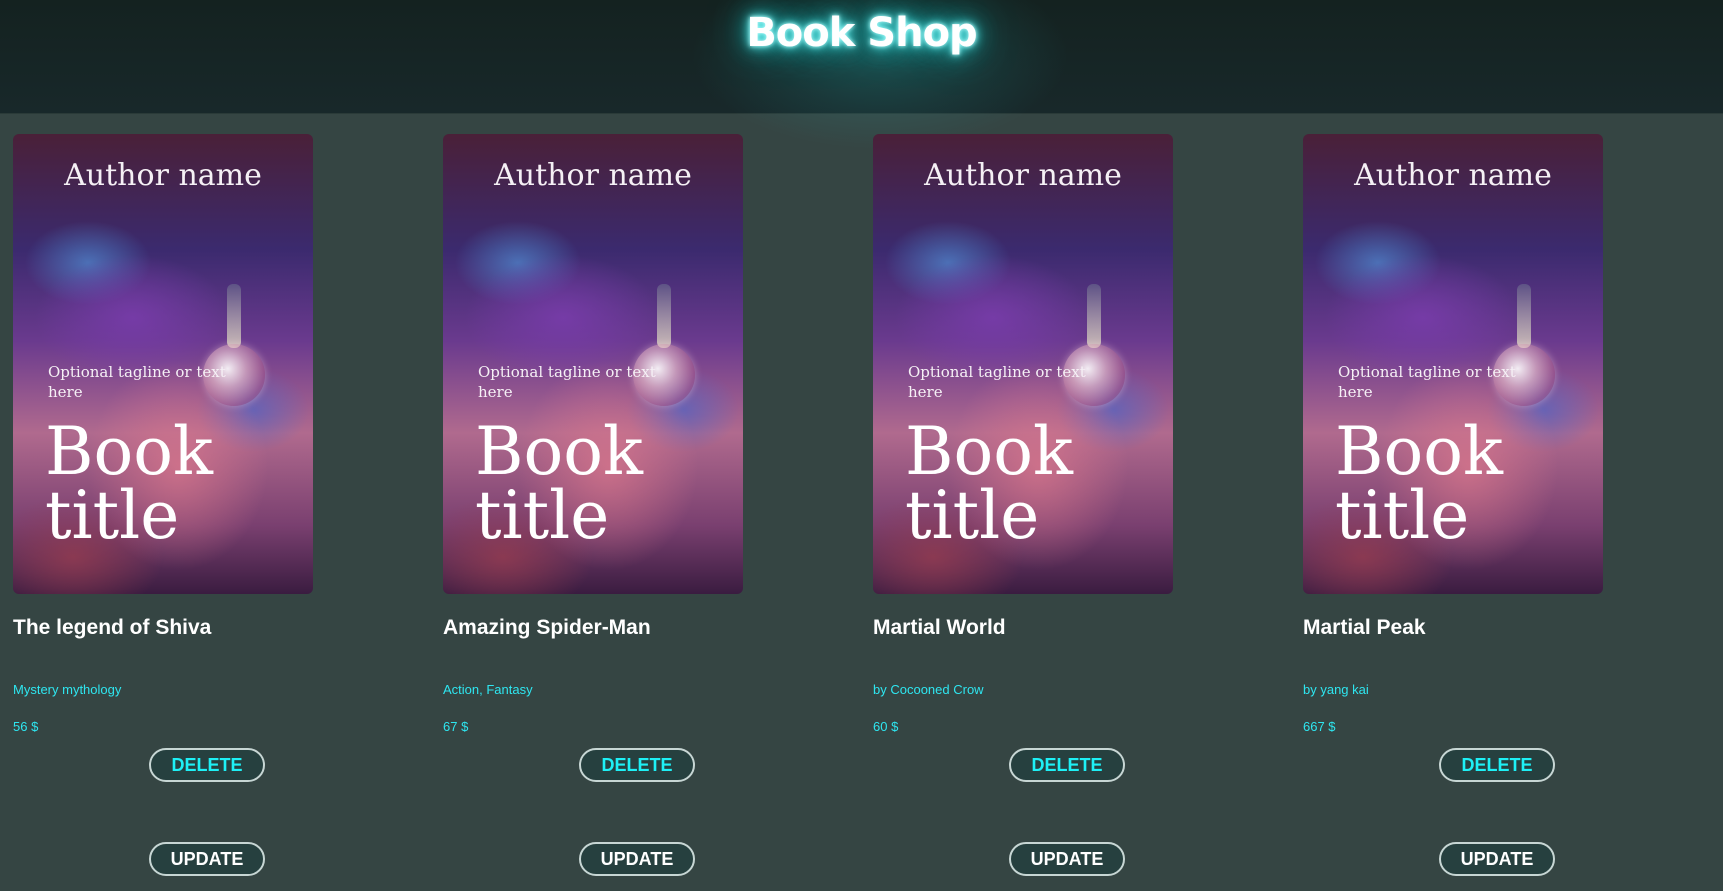 The height and width of the screenshot is (891, 1723). I want to click on book-genre: Mystery mythology, so click(67, 689).